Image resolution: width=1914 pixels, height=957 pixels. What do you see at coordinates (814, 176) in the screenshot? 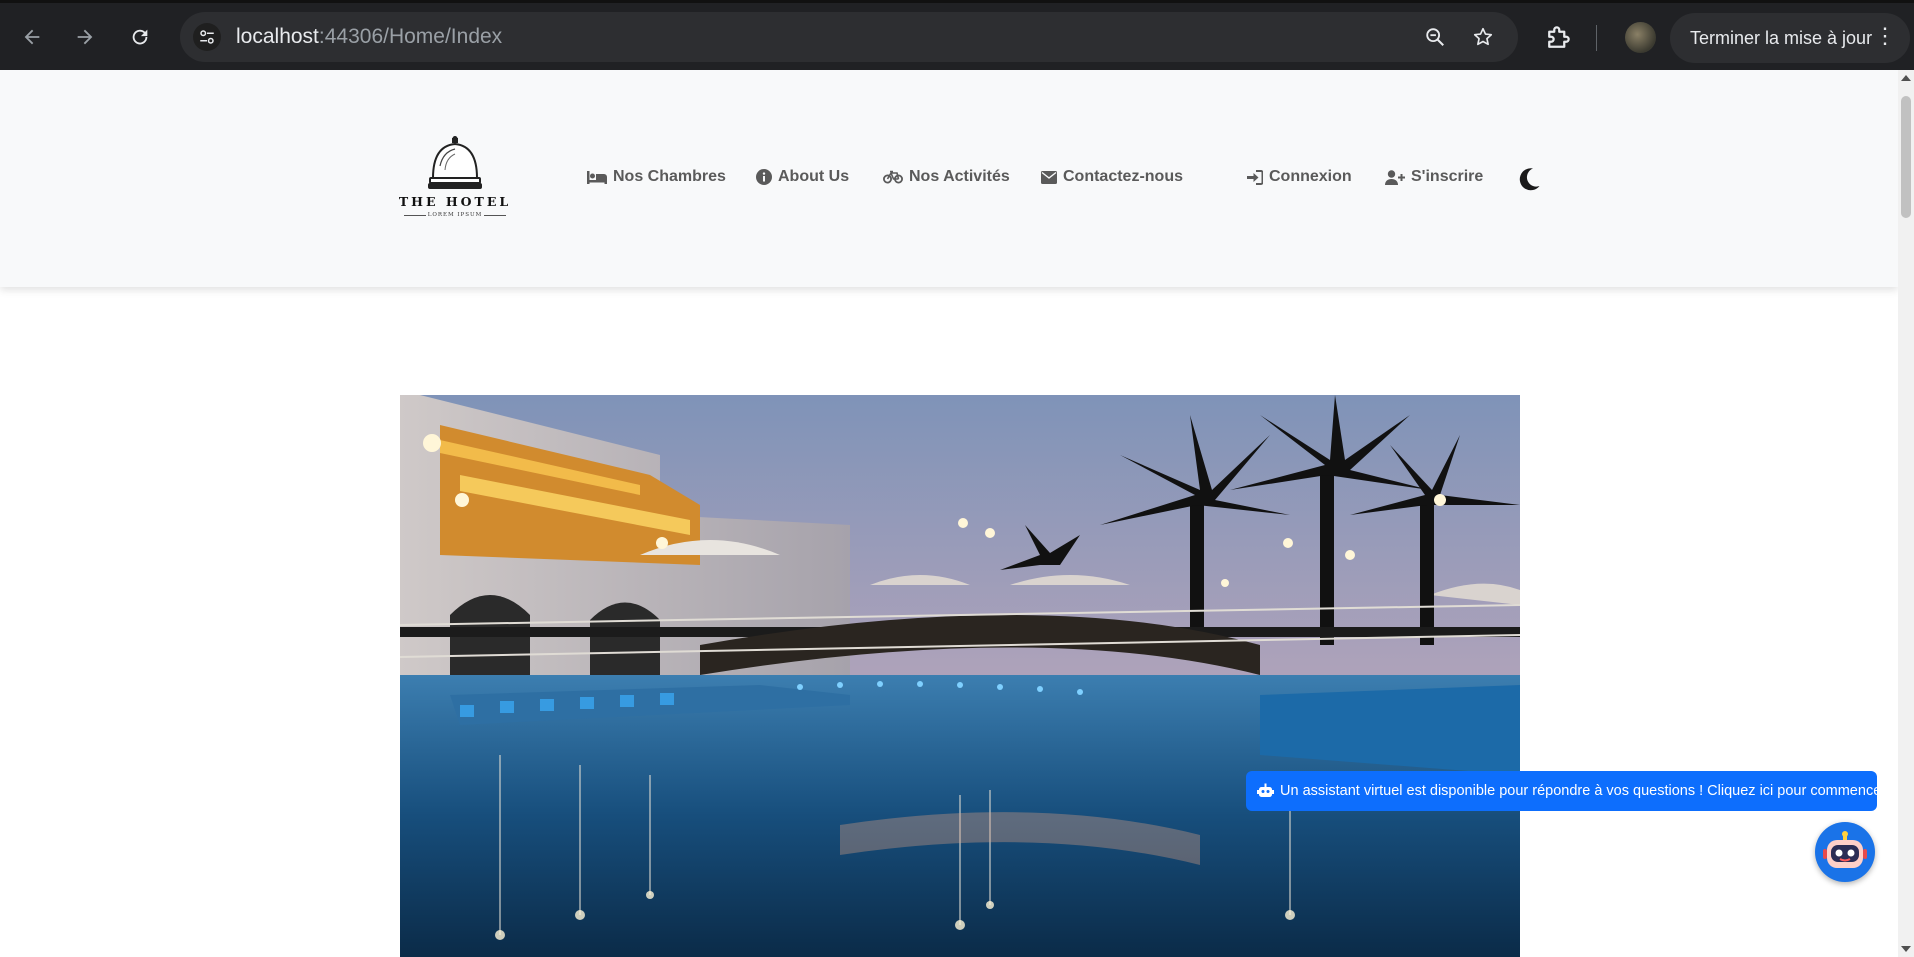
I see `nav-link-label: About Us` at bounding box center [814, 176].